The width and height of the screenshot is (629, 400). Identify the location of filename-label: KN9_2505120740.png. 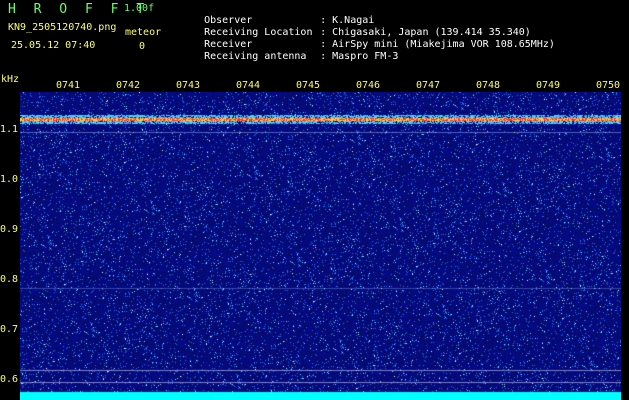
(62, 27).